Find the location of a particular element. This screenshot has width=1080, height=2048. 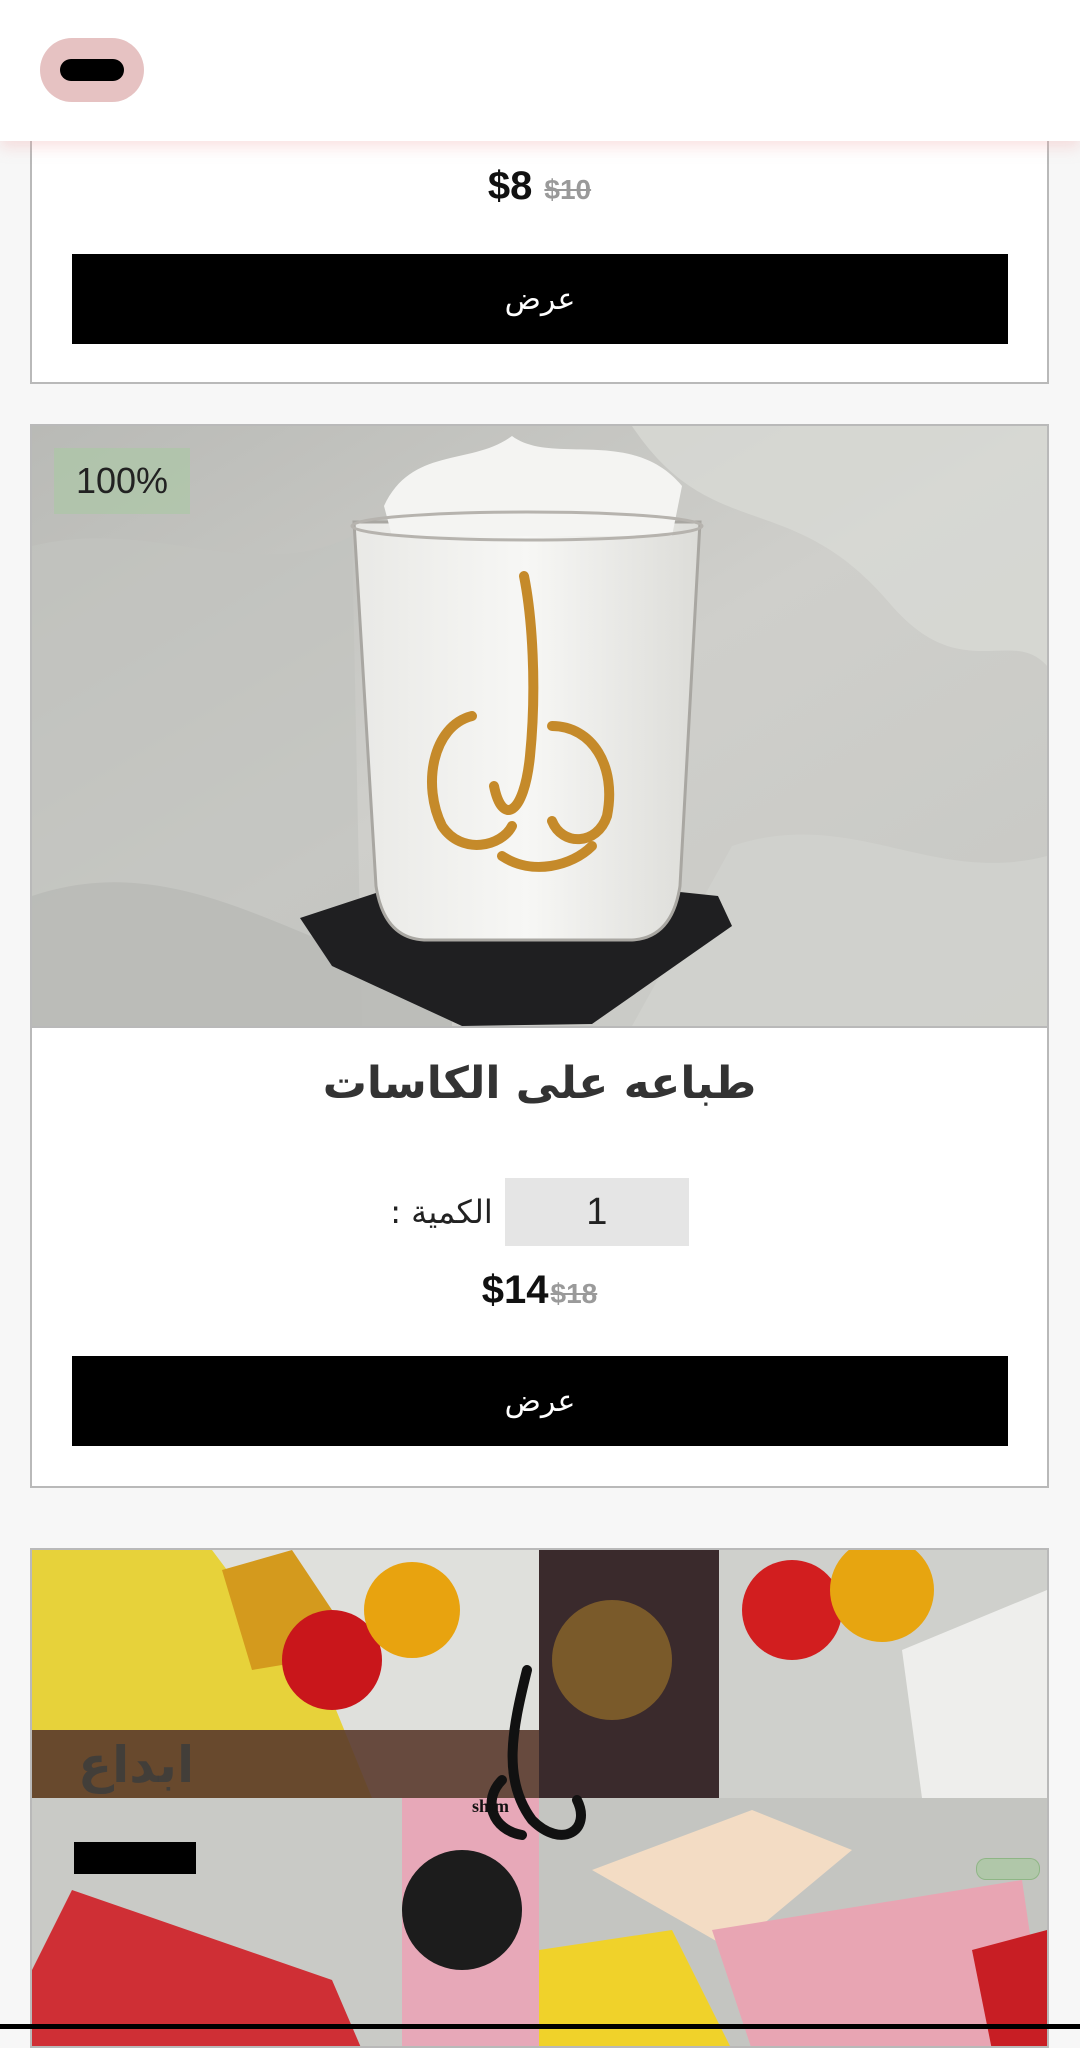

top-header is located at coordinates (540, 70).